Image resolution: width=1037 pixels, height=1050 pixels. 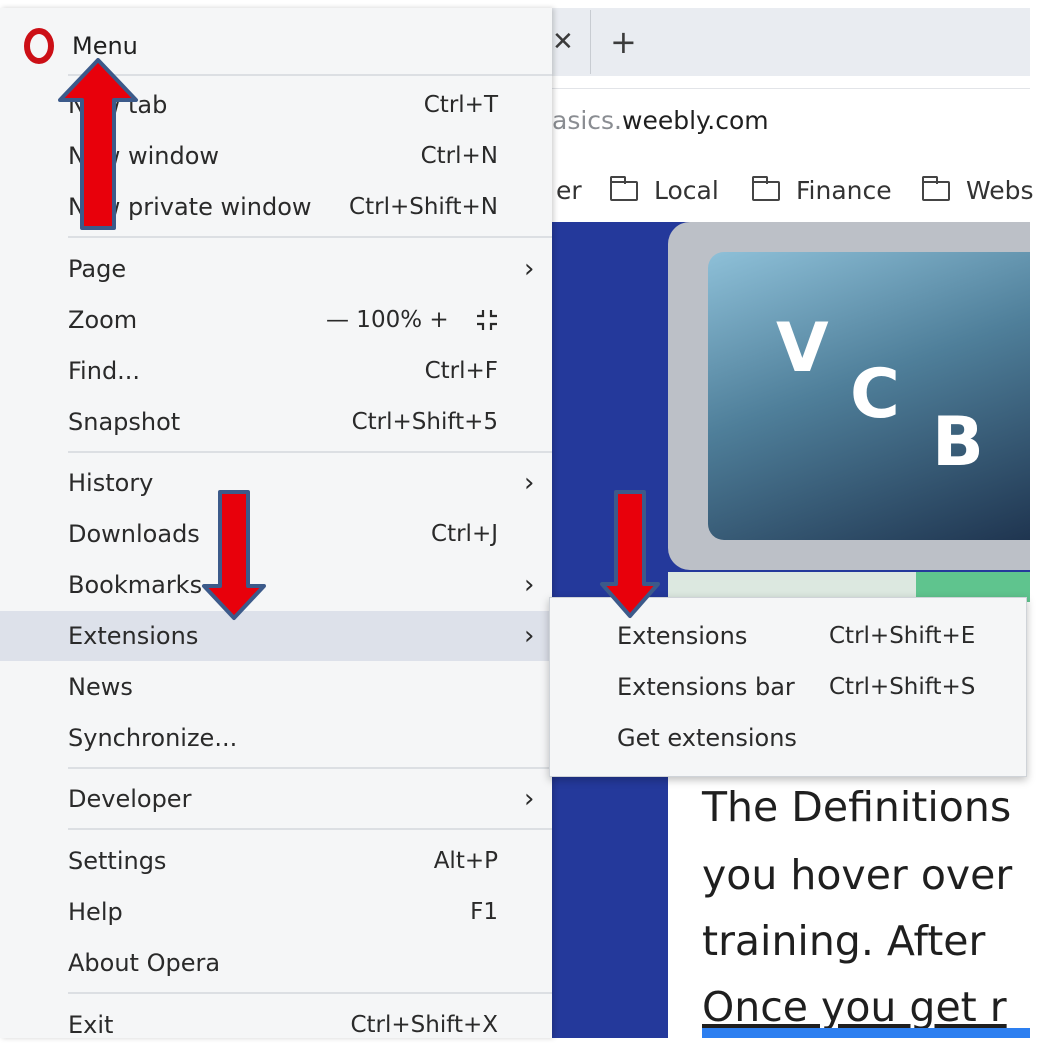 I want to click on bookmark-item: er, so click(x=569, y=191).